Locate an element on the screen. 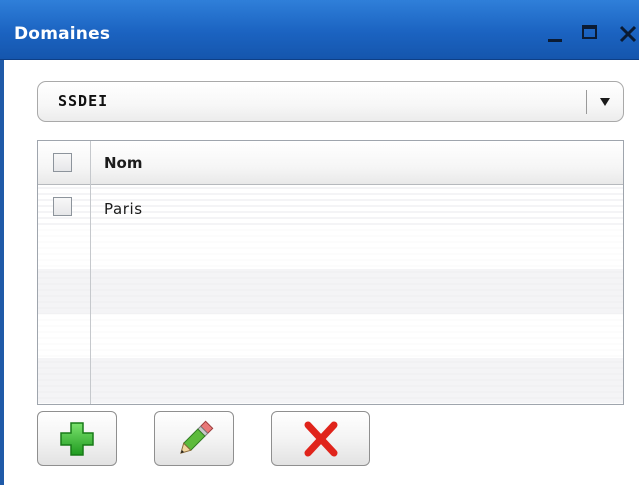 Image resolution: width=639 pixels, height=485 pixels. plus-icon is located at coordinates (77, 439).